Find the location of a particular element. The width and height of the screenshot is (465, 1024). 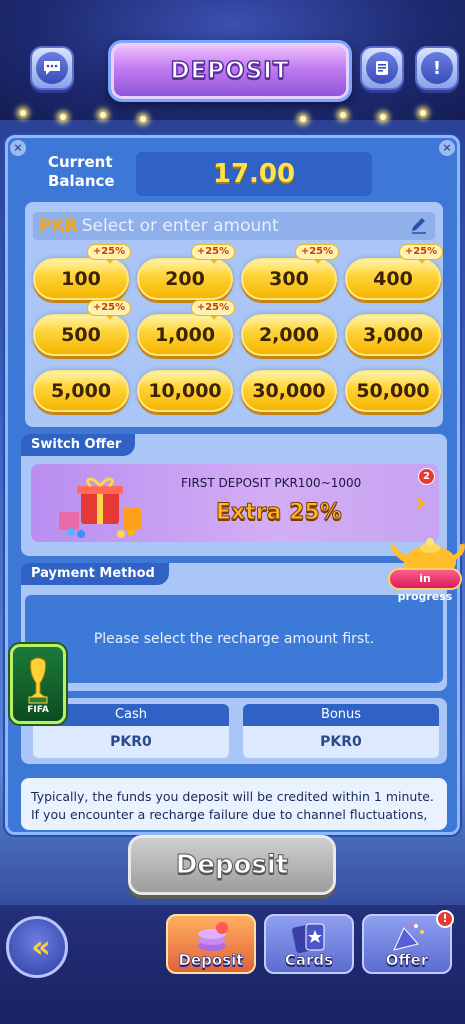

amount-option: 300 is located at coordinates (289, 279).